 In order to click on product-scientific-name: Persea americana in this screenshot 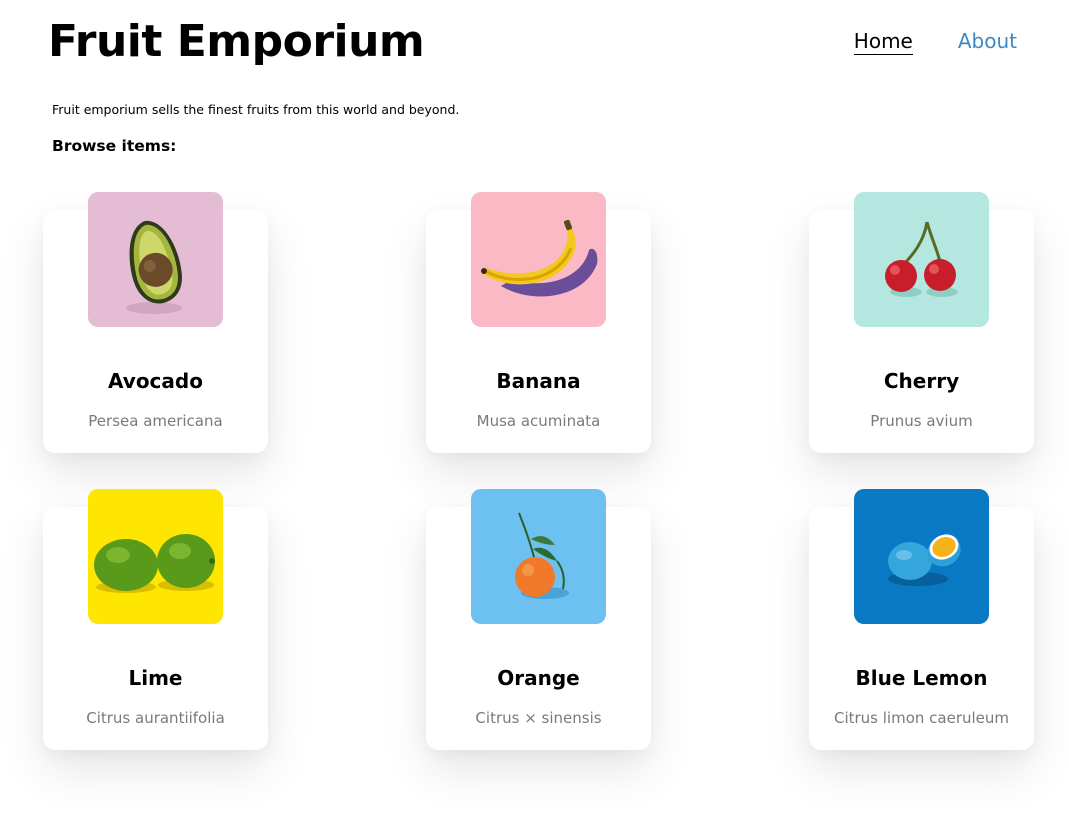, I will do `click(155, 421)`.